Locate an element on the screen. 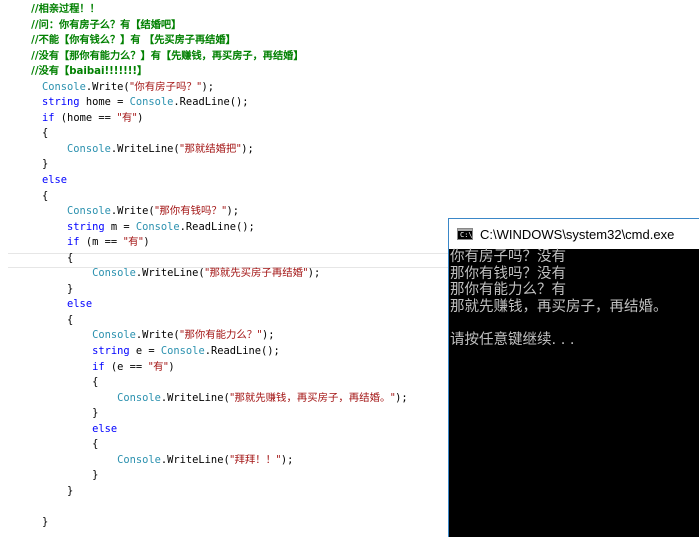 The image size is (699, 537). console-output-line: 请按任意键继续. . . is located at coordinates (512, 339).